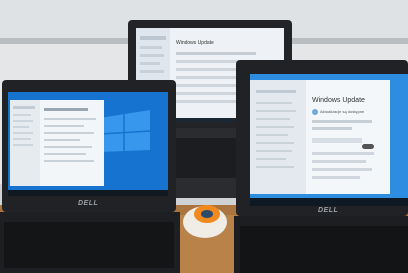  I want to click on right-screen-title: Windows Update, so click(338, 100).